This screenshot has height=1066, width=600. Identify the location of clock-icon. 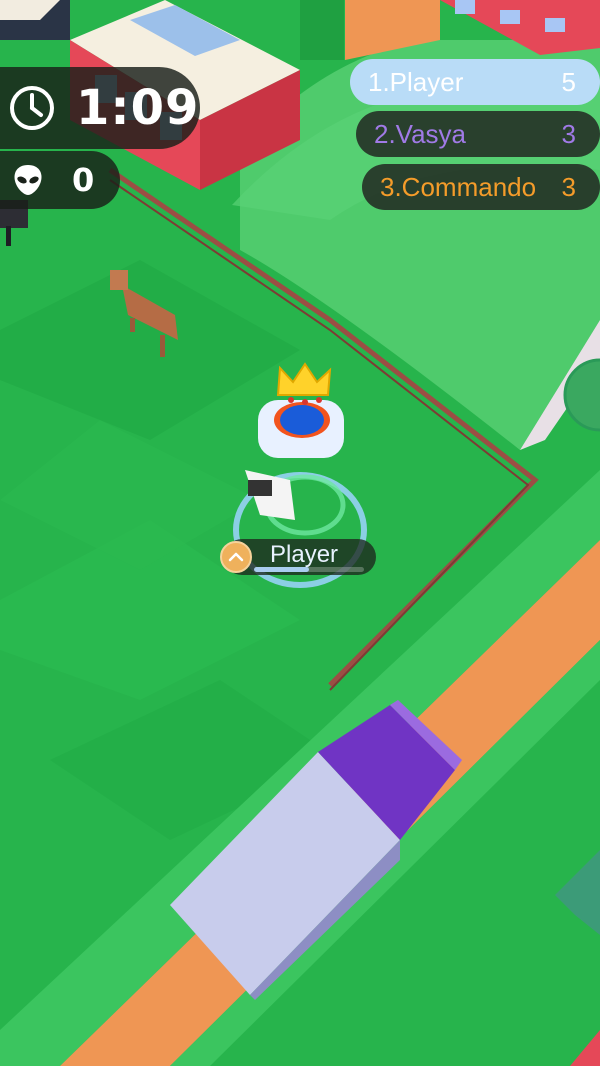
(32, 108).